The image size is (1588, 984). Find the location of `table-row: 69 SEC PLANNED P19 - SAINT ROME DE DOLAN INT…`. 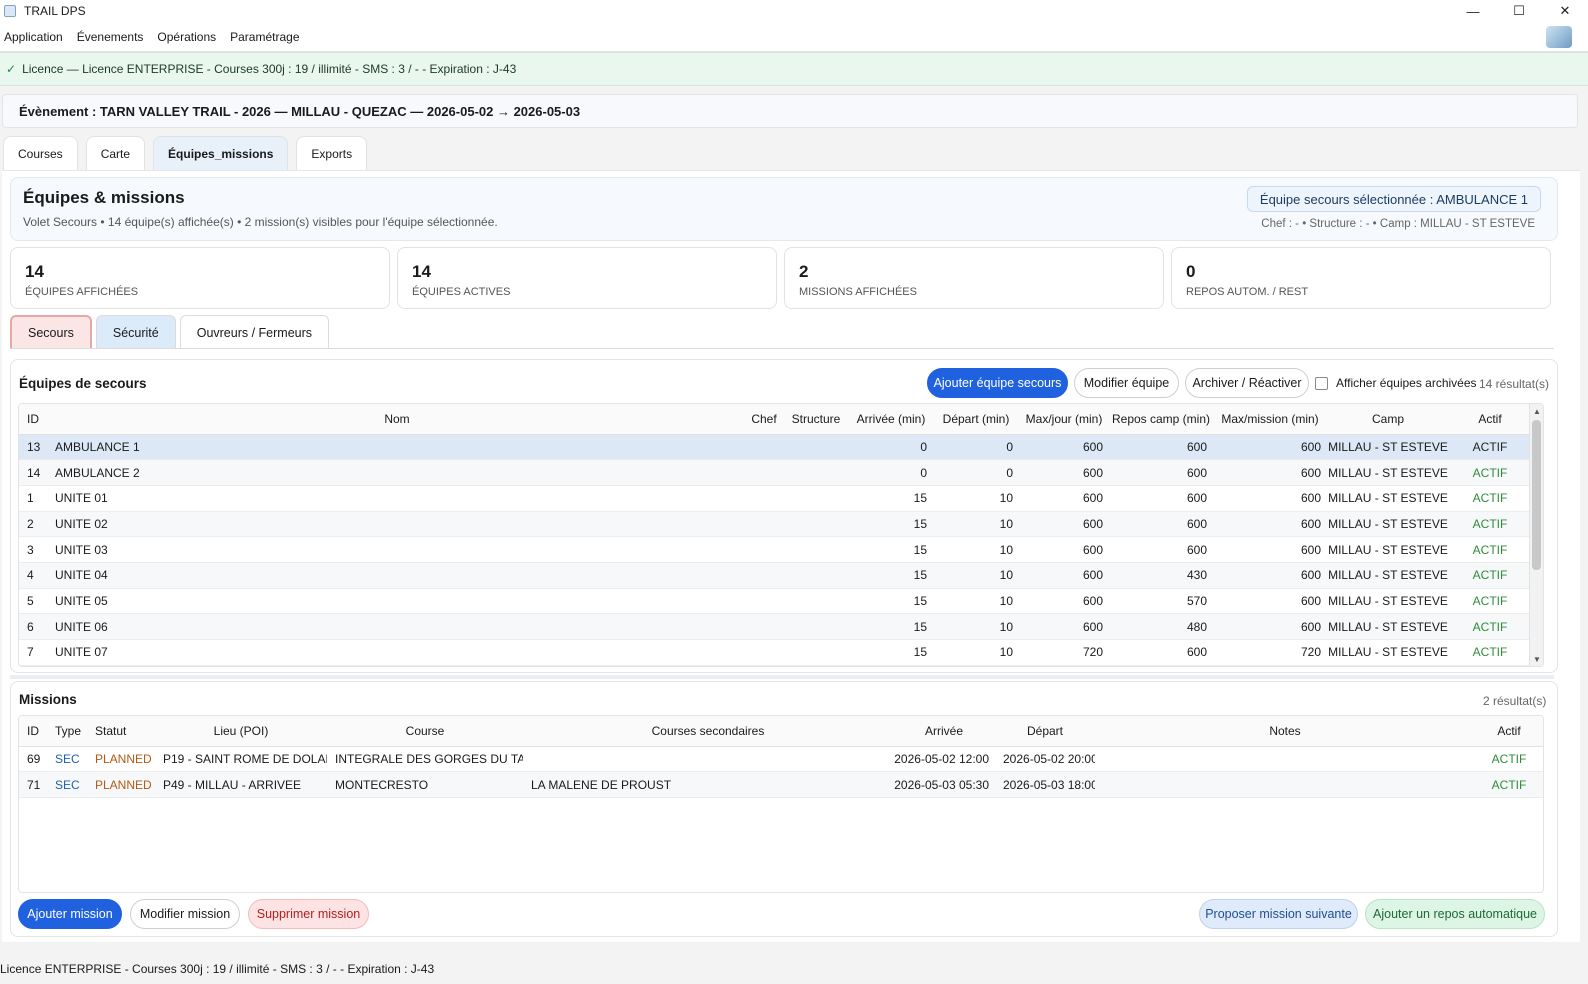

table-row: 69 SEC PLANNED P19 - SAINT ROME DE DOLAN INT… is located at coordinates (781, 759).